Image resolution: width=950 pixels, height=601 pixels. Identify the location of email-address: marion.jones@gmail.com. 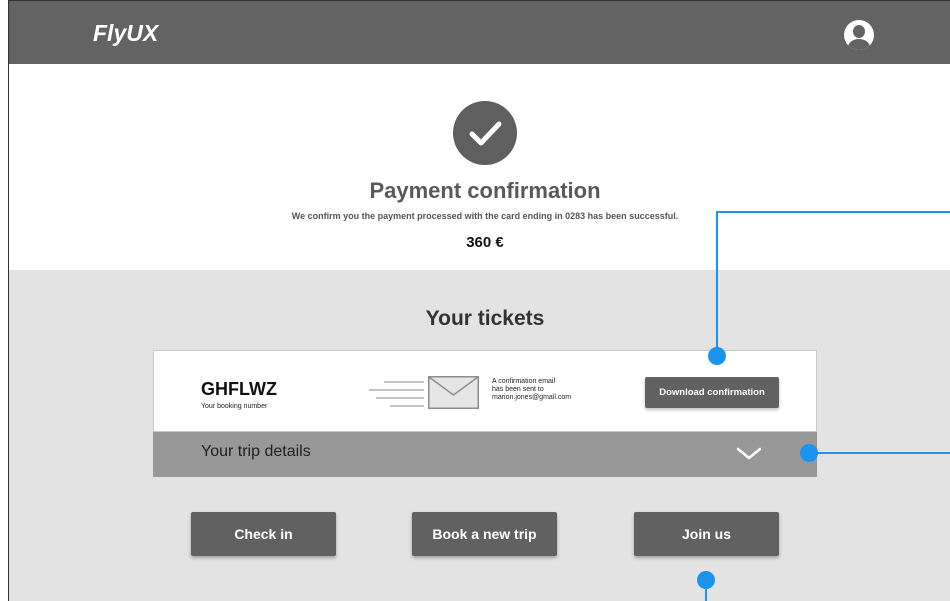
(532, 397).